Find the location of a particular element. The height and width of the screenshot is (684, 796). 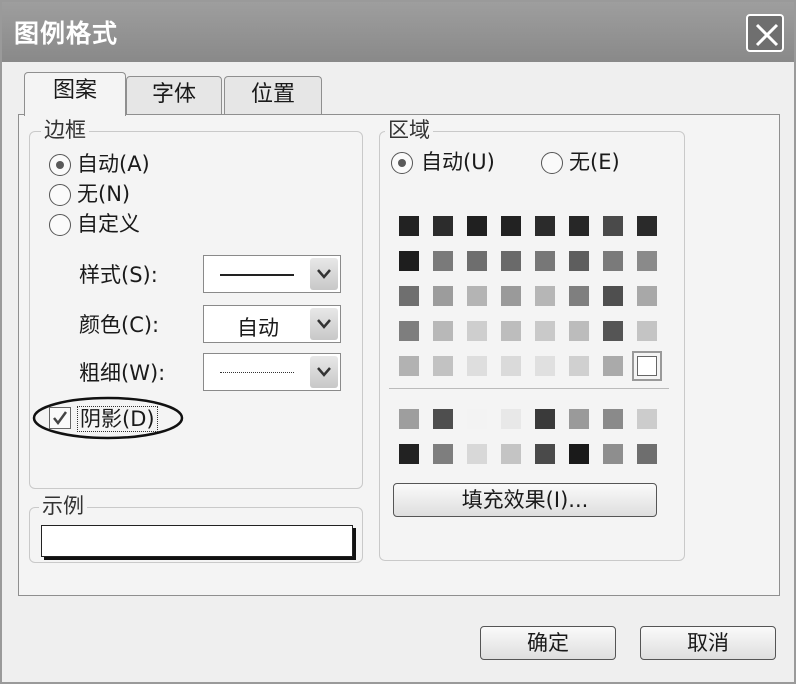

area-auto-label: 自动(U) is located at coordinates (458, 162).